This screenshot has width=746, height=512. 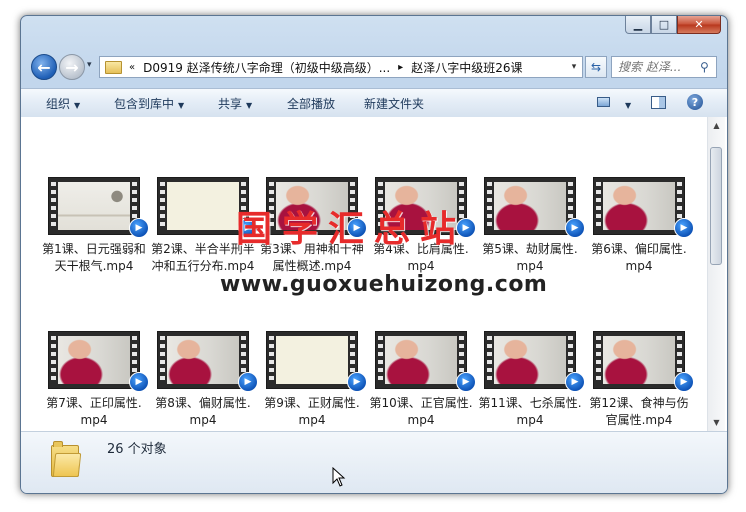 I want to click on breadcrumb-segment-current: 赵泽八字中级班26课, so click(x=466, y=67).